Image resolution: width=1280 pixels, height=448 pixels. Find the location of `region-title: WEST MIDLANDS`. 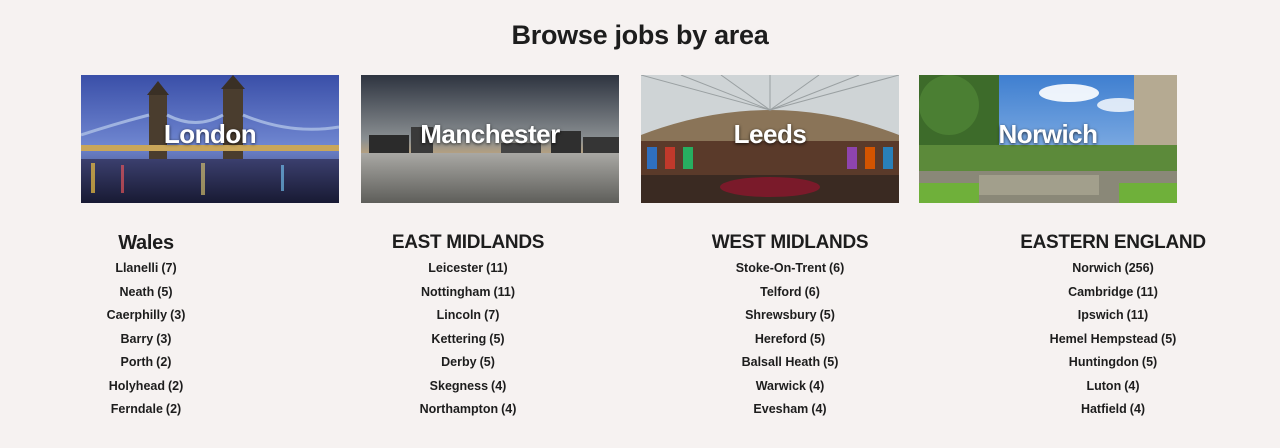

region-title: WEST MIDLANDS is located at coordinates (790, 242).